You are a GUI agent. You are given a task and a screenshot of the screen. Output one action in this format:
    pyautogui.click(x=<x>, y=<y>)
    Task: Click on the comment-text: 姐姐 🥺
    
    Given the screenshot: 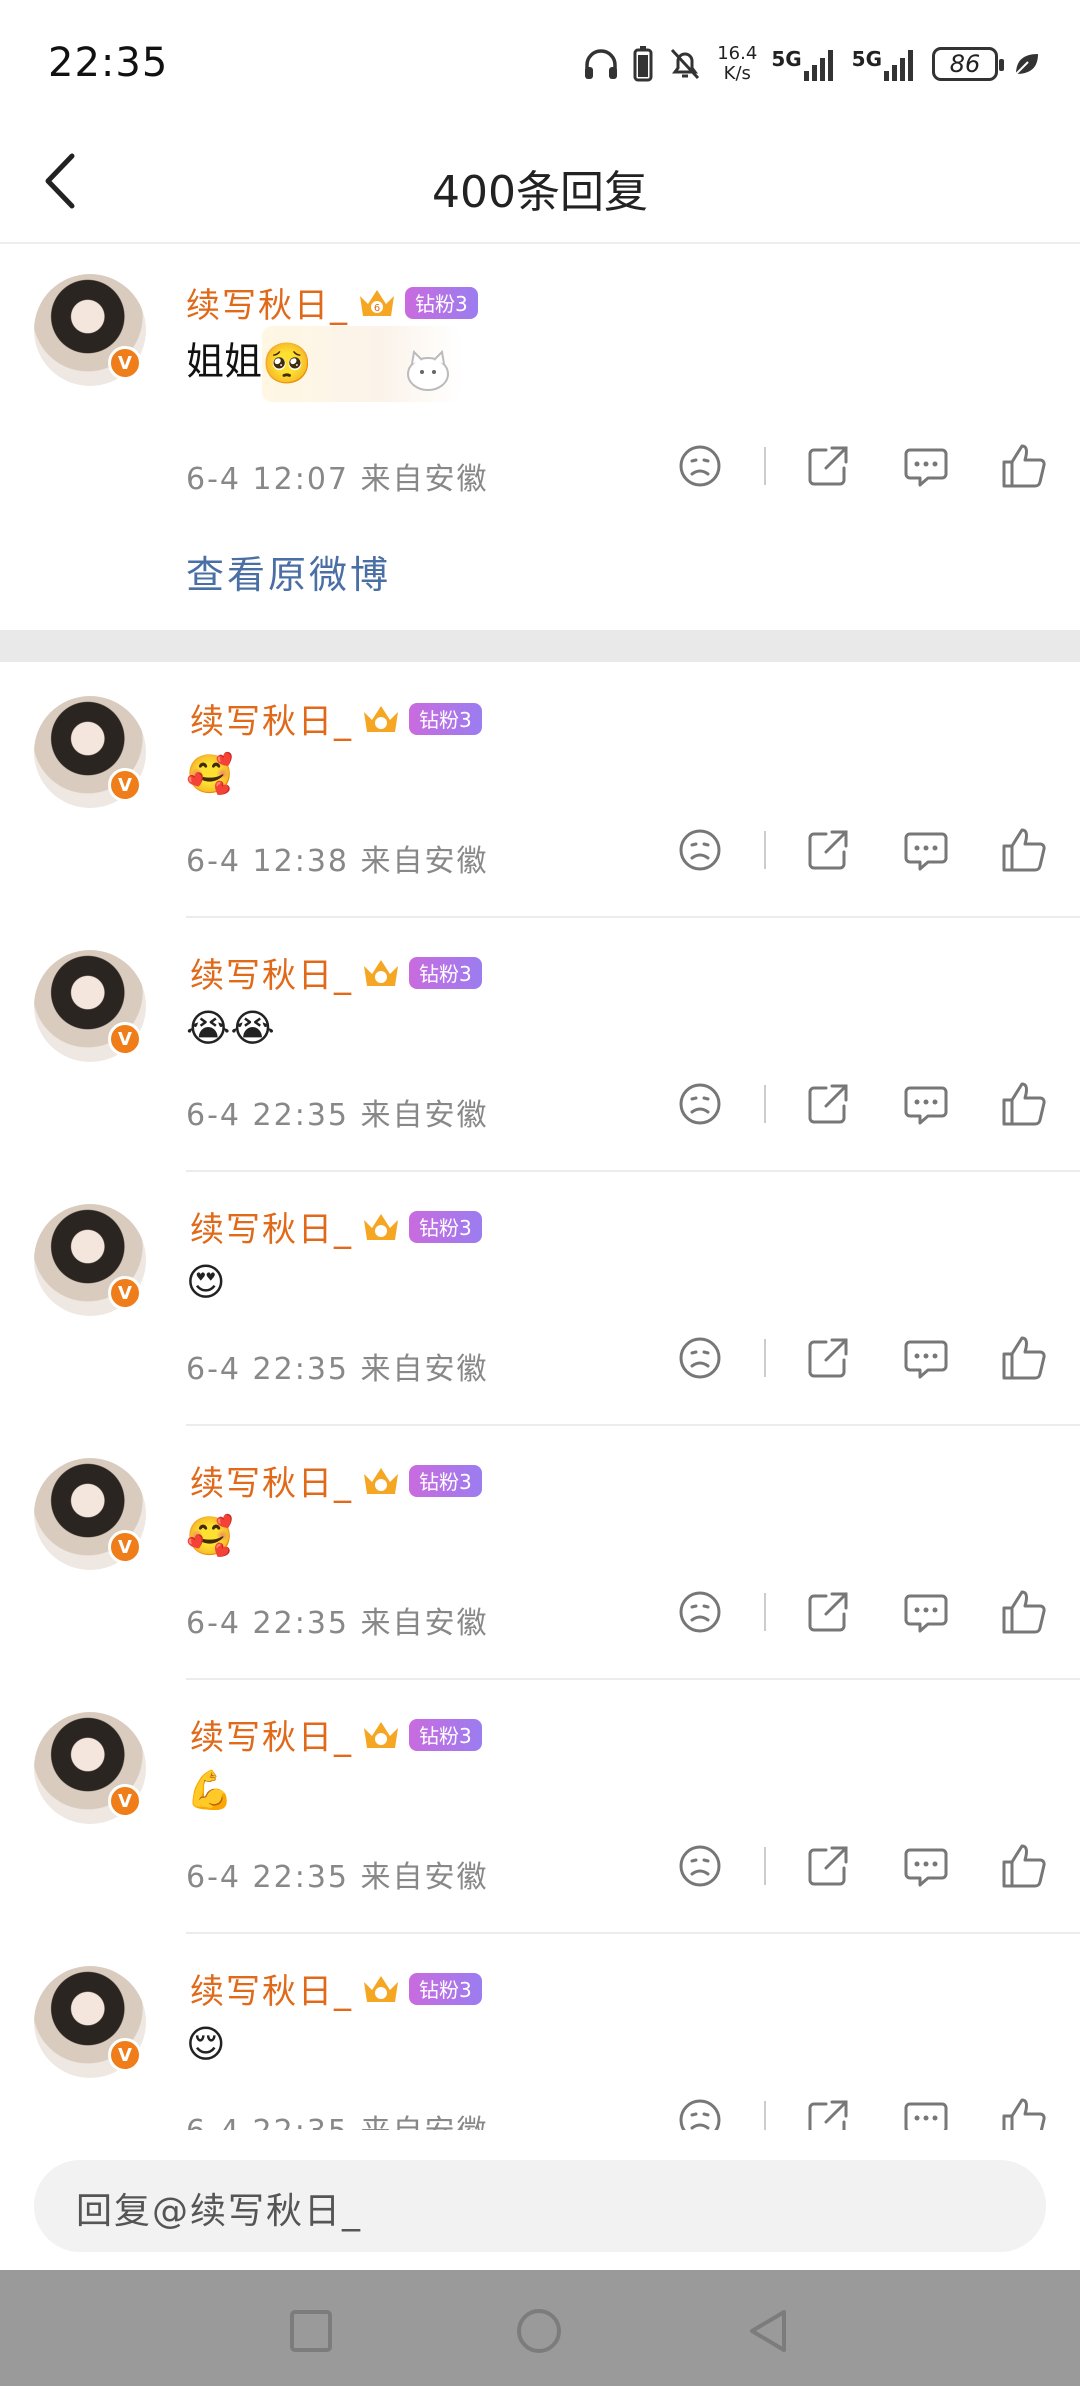 What is the action you would take?
    pyautogui.click(x=324, y=364)
    